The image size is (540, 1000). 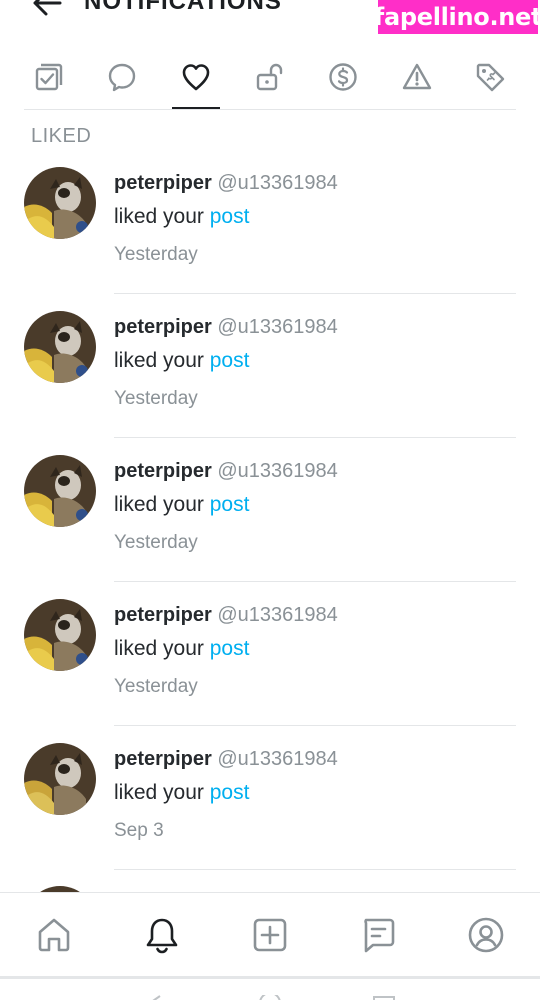 What do you see at coordinates (315, 869) in the screenshot?
I see `divider` at bounding box center [315, 869].